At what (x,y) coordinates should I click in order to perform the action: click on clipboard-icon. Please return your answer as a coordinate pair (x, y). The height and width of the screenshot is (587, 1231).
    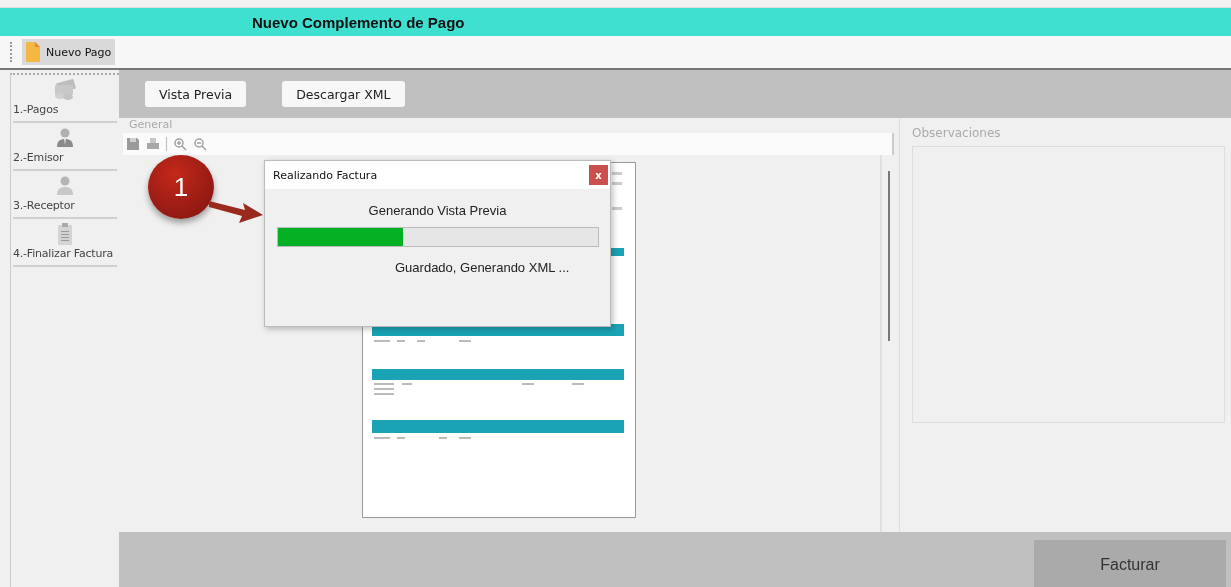
    Looking at the image, I should click on (65, 234).